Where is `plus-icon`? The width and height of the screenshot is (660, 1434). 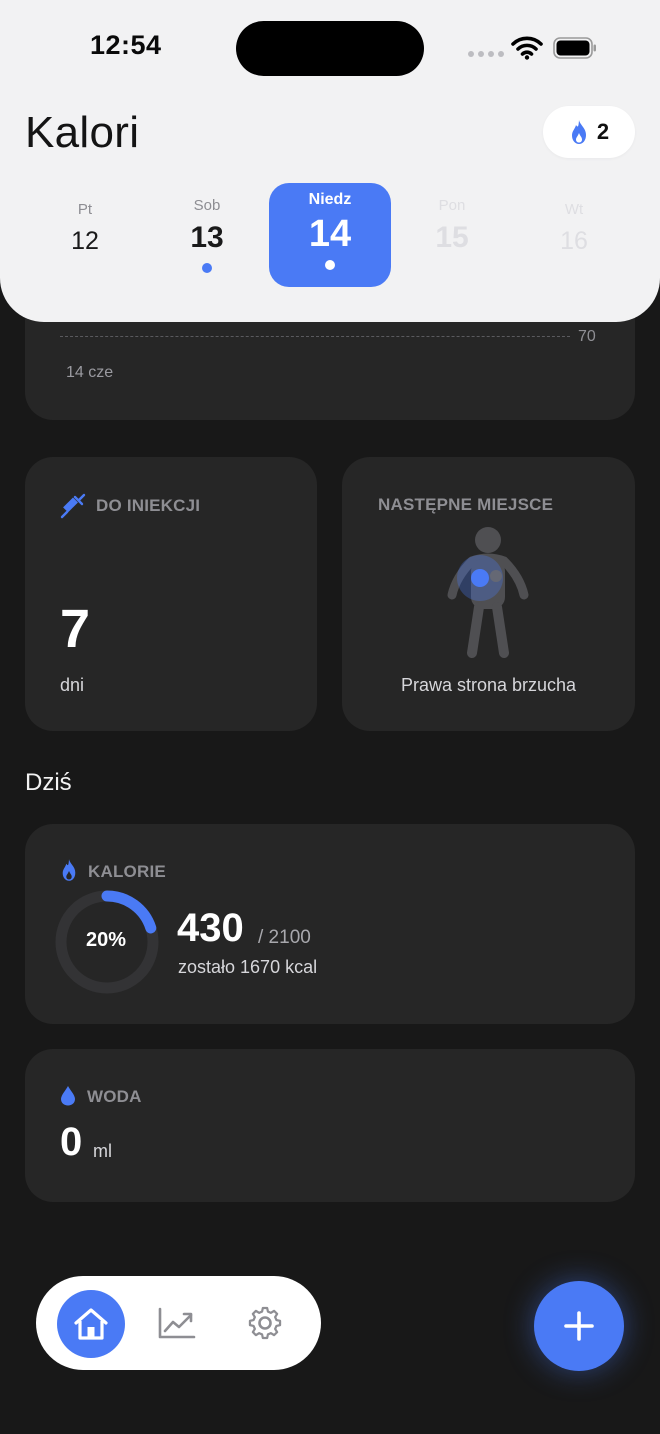 plus-icon is located at coordinates (579, 1326).